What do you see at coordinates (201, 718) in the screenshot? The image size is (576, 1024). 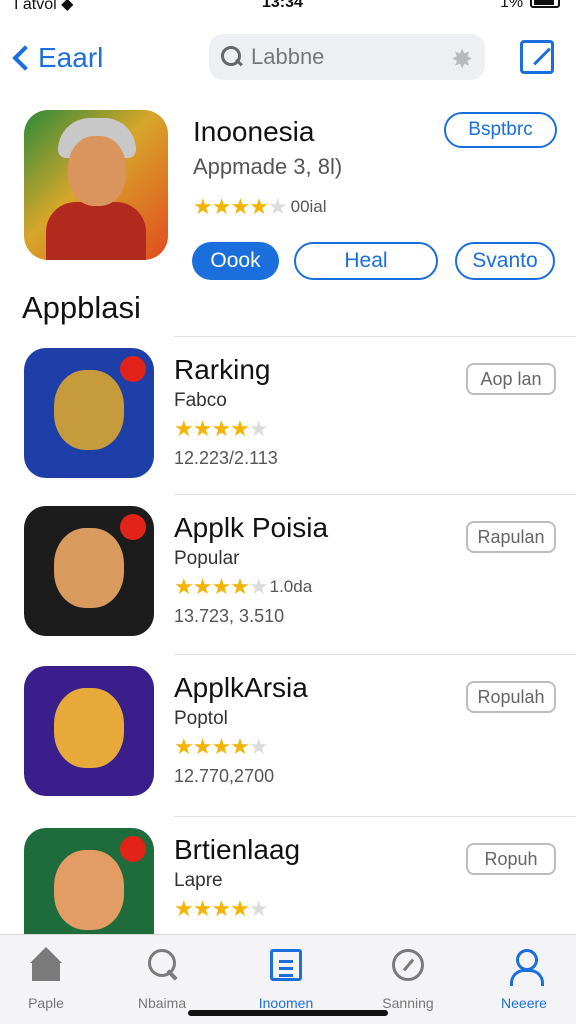 I see `app-category: Poptol` at bounding box center [201, 718].